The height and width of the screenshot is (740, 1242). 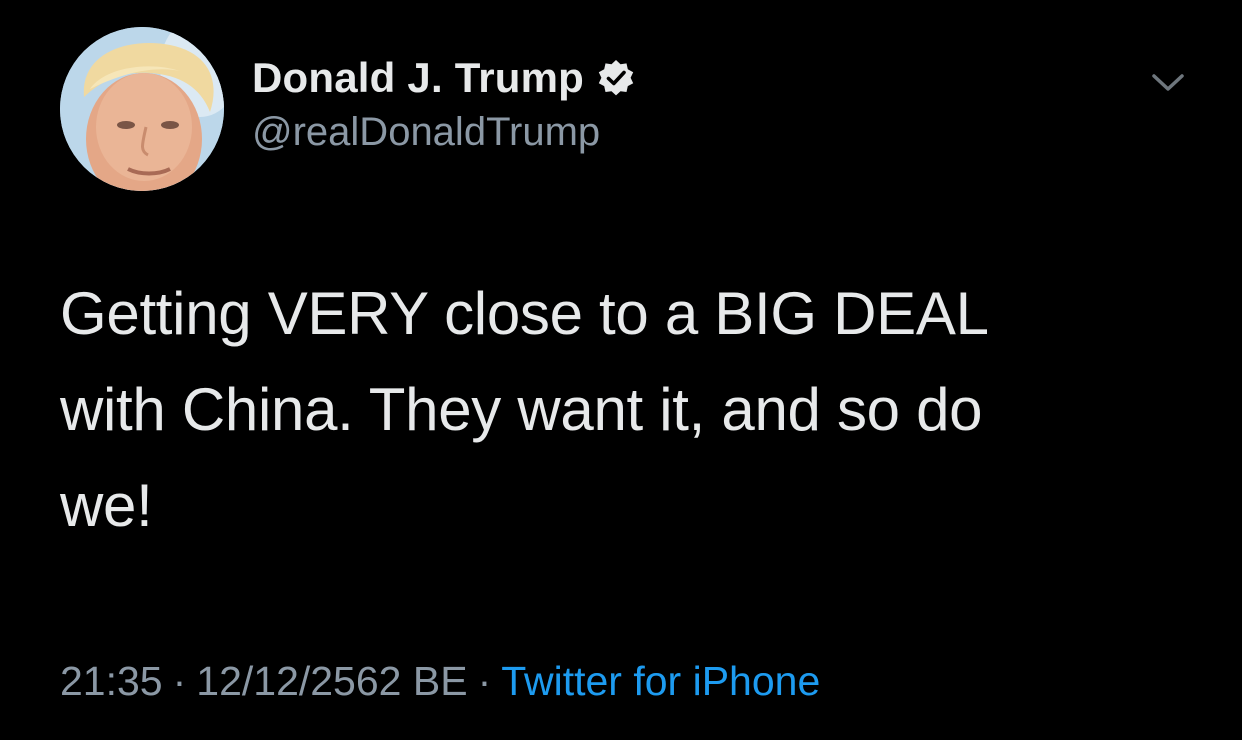 I want to click on chevron-down-icon, so click(x=1168, y=83).